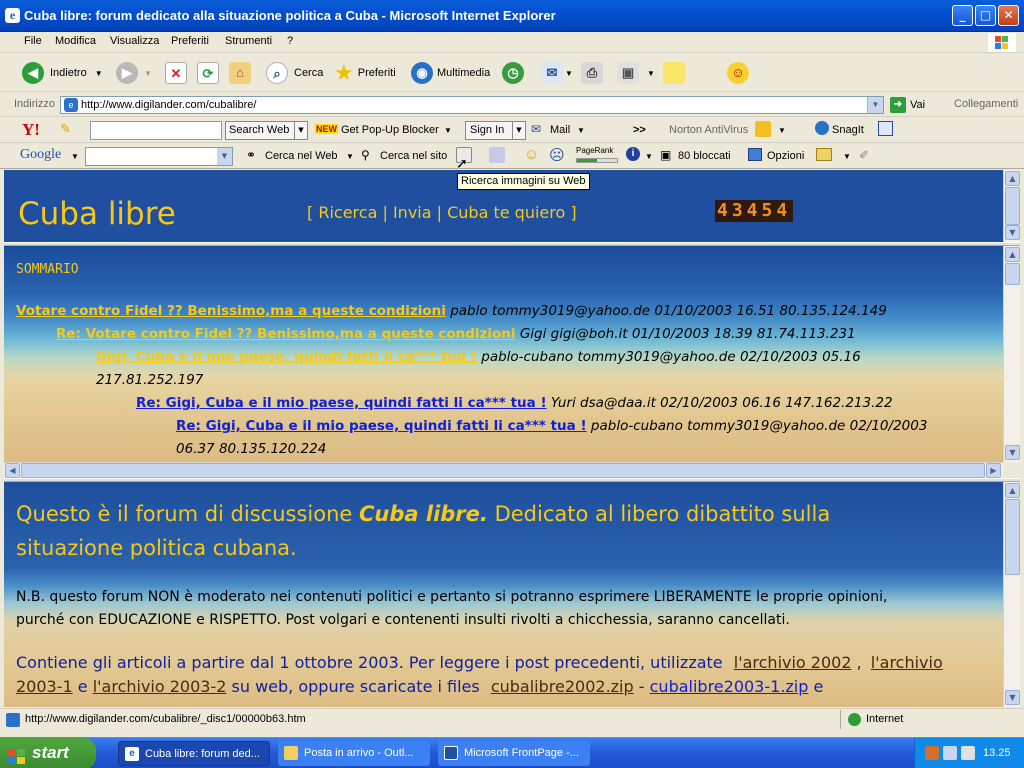 The width and height of the screenshot is (1024, 768). What do you see at coordinates (985, 15) in the screenshot?
I see `maximize-button: □` at bounding box center [985, 15].